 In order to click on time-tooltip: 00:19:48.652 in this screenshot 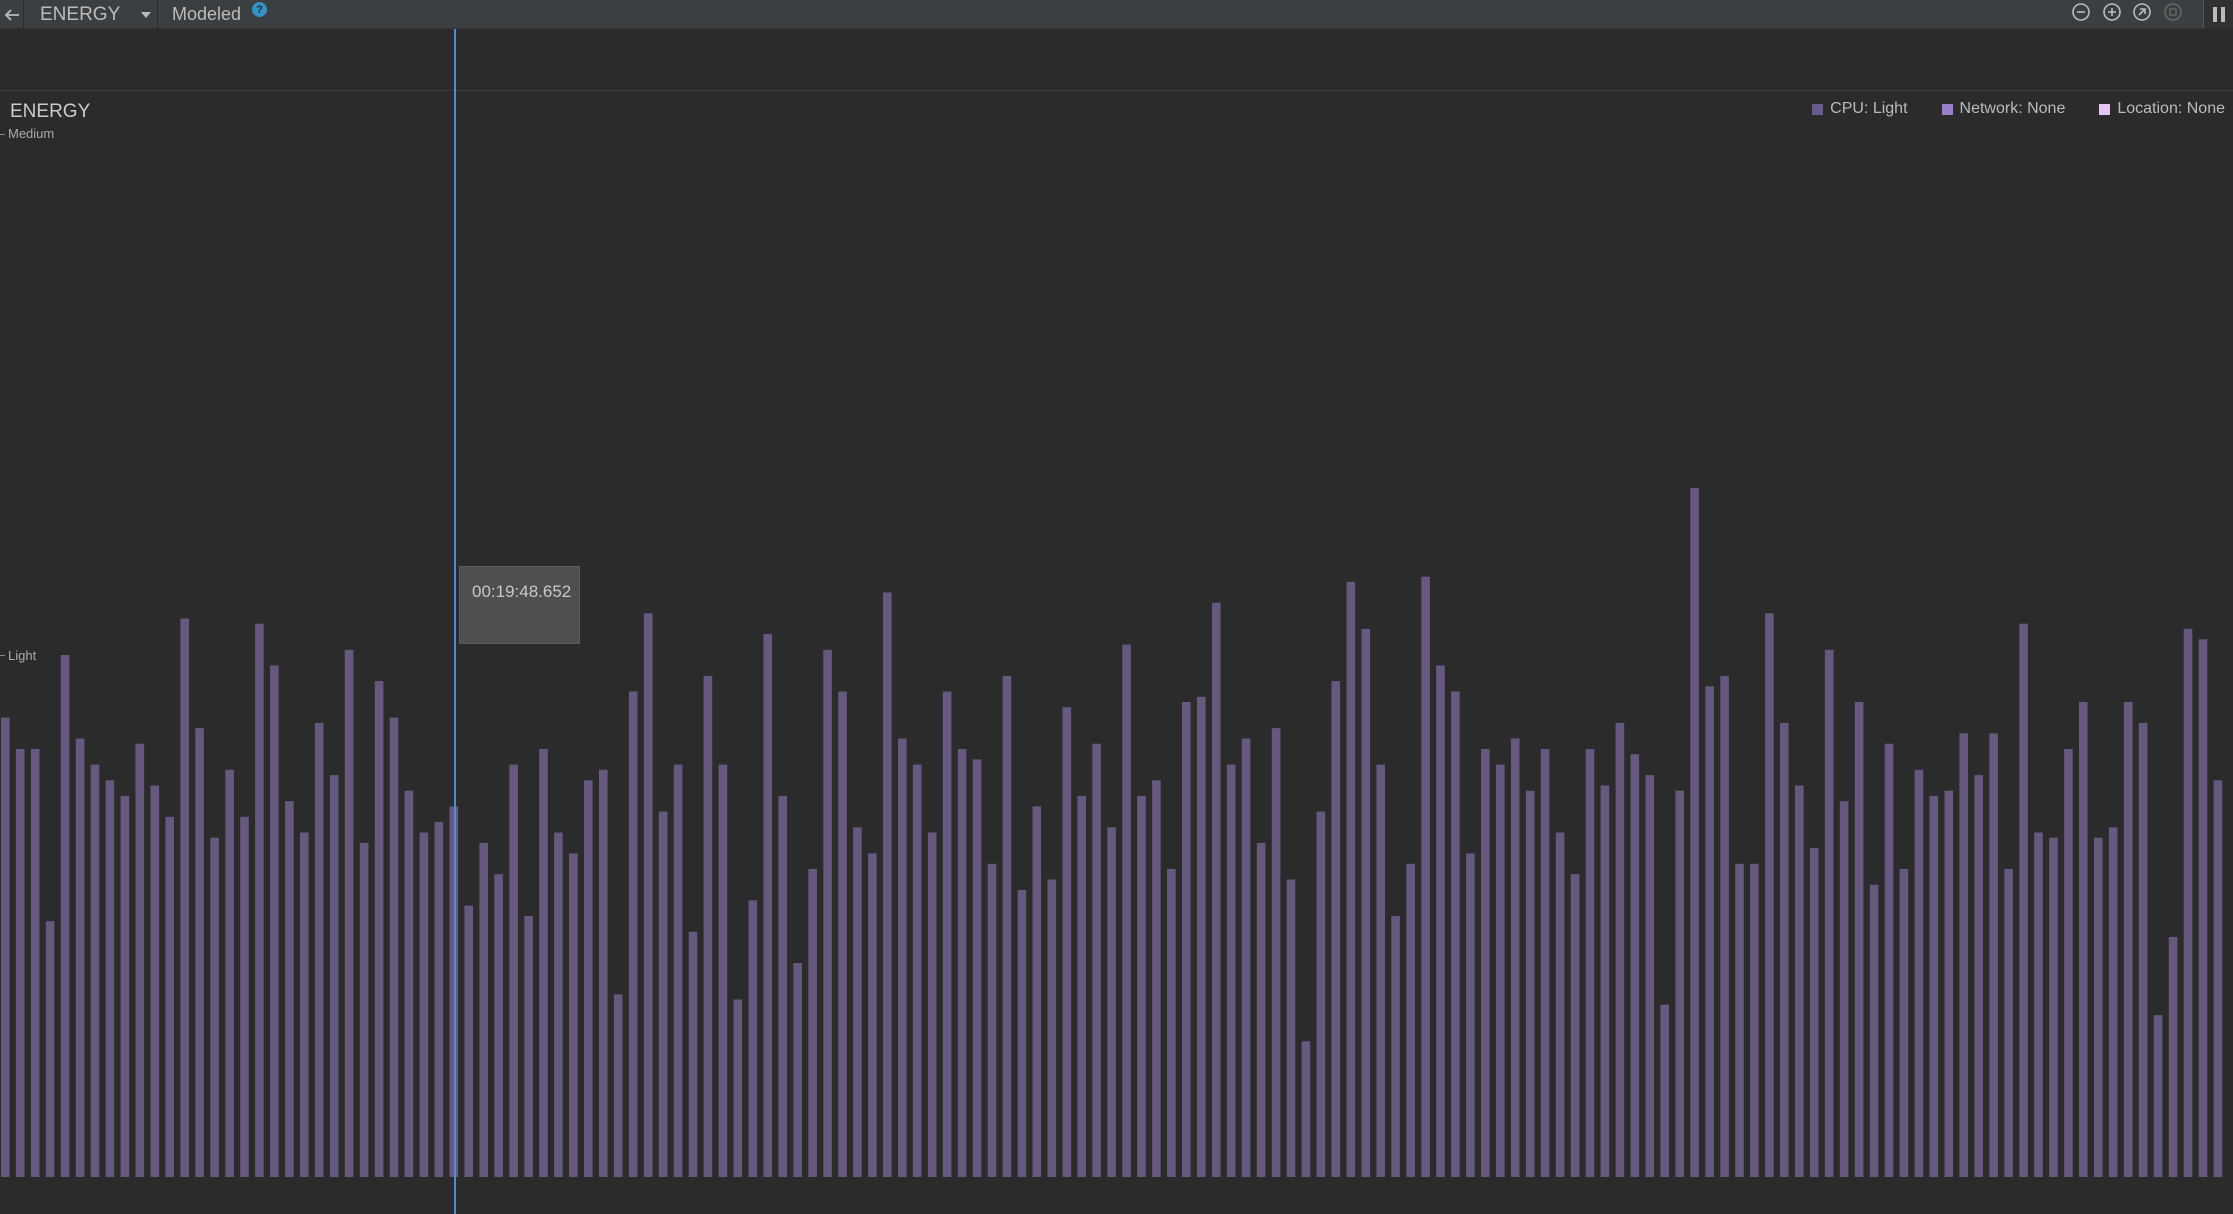, I will do `click(519, 605)`.